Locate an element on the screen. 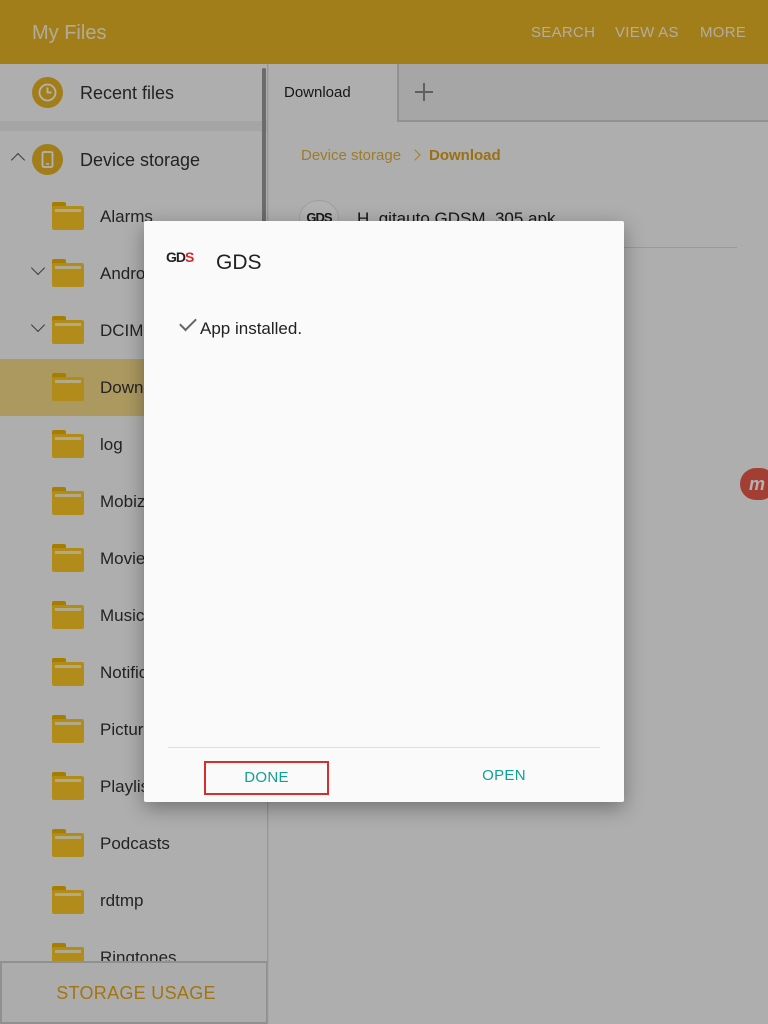 The height and width of the screenshot is (1024, 768). dialog-message: App installed. is located at coordinates (251, 328).